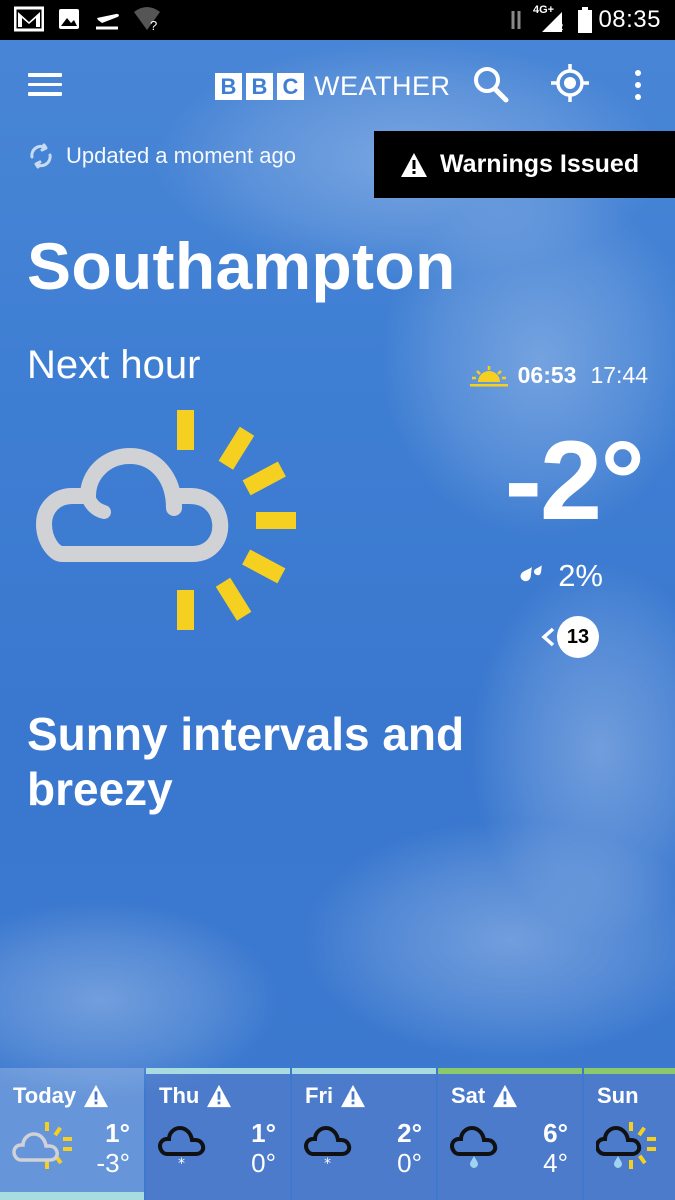 This screenshot has height=1200, width=675. What do you see at coordinates (555, 1163) in the screenshot?
I see `low-temp: 4°` at bounding box center [555, 1163].